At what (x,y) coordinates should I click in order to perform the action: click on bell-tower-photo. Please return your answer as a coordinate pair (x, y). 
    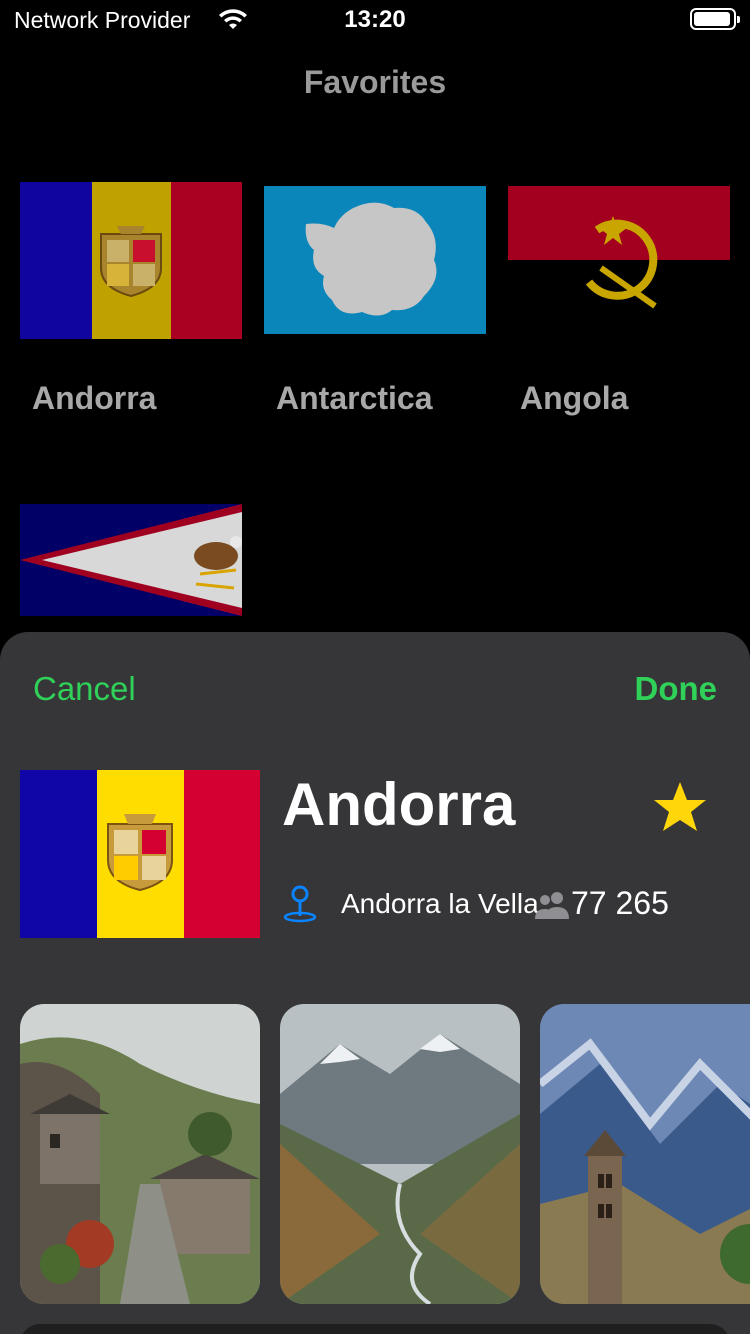
    Looking at the image, I should click on (645, 1154).